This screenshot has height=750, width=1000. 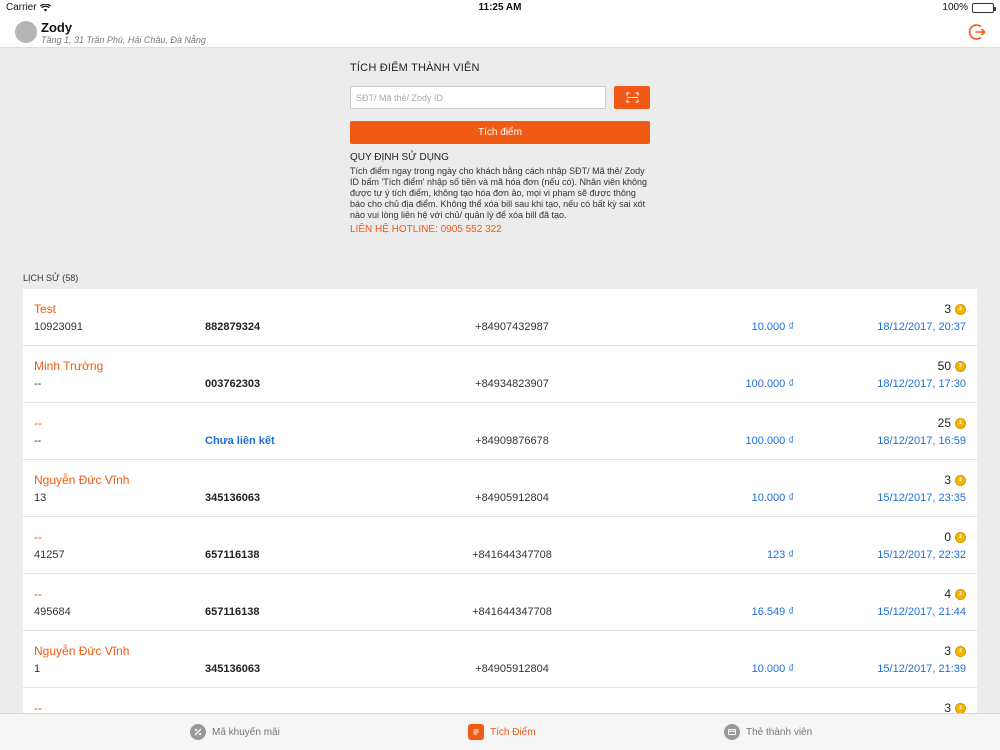 I want to click on store-name: Zody, so click(x=57, y=27).